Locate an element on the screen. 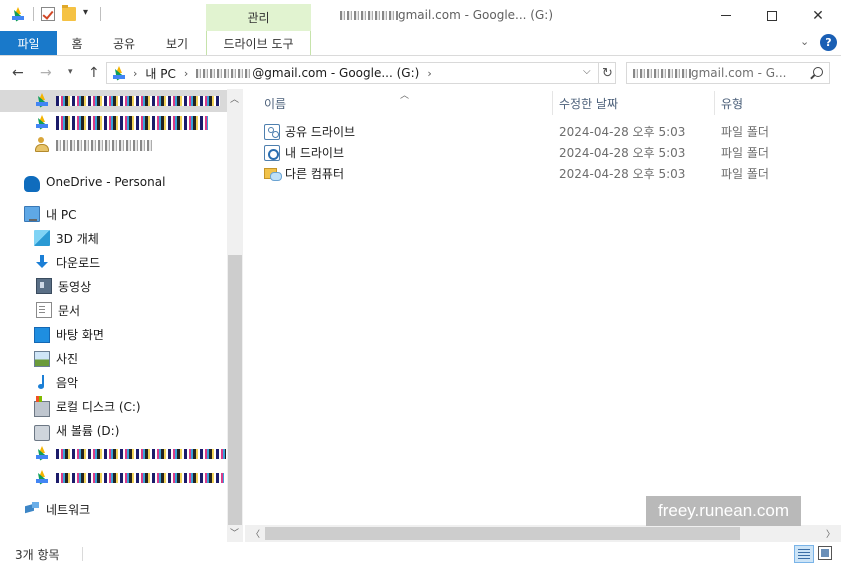 Image resolution: width=841 pixels, height=566 pixels. context-tab-manage: 관리 is located at coordinates (258, 17).